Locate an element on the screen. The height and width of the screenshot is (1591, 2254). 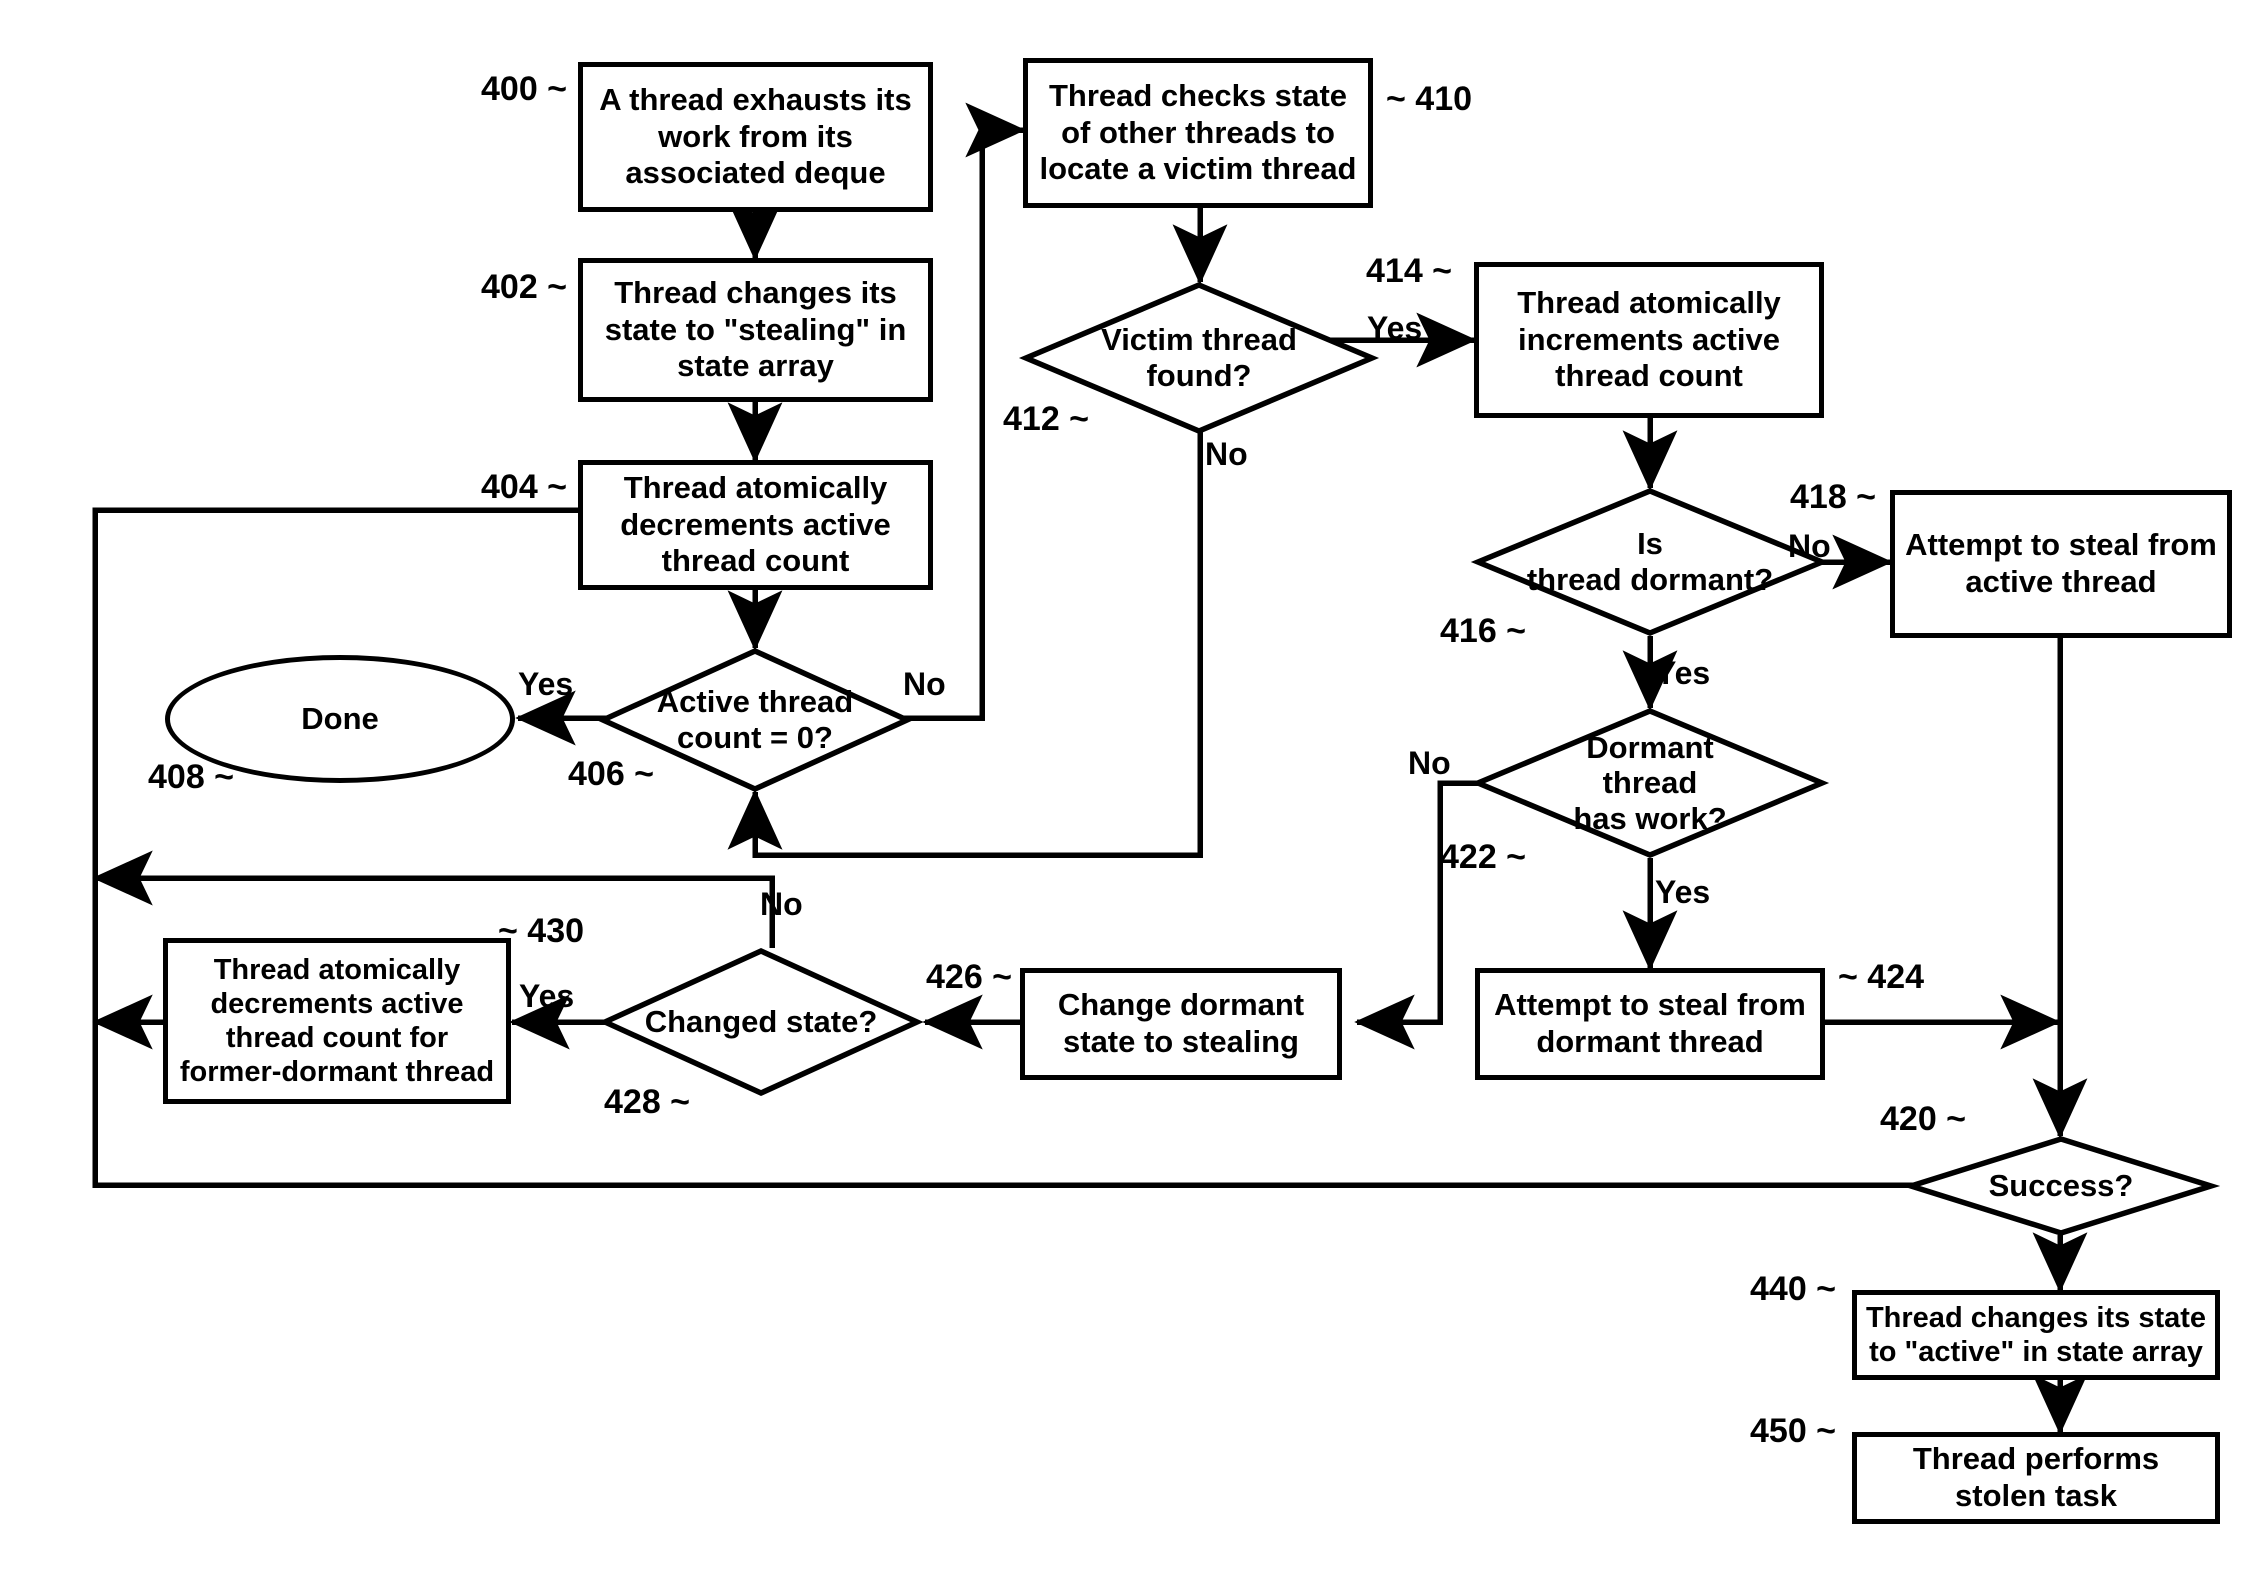
node-422-text: Dormant thread has work? is located at coordinates (1650, 782).